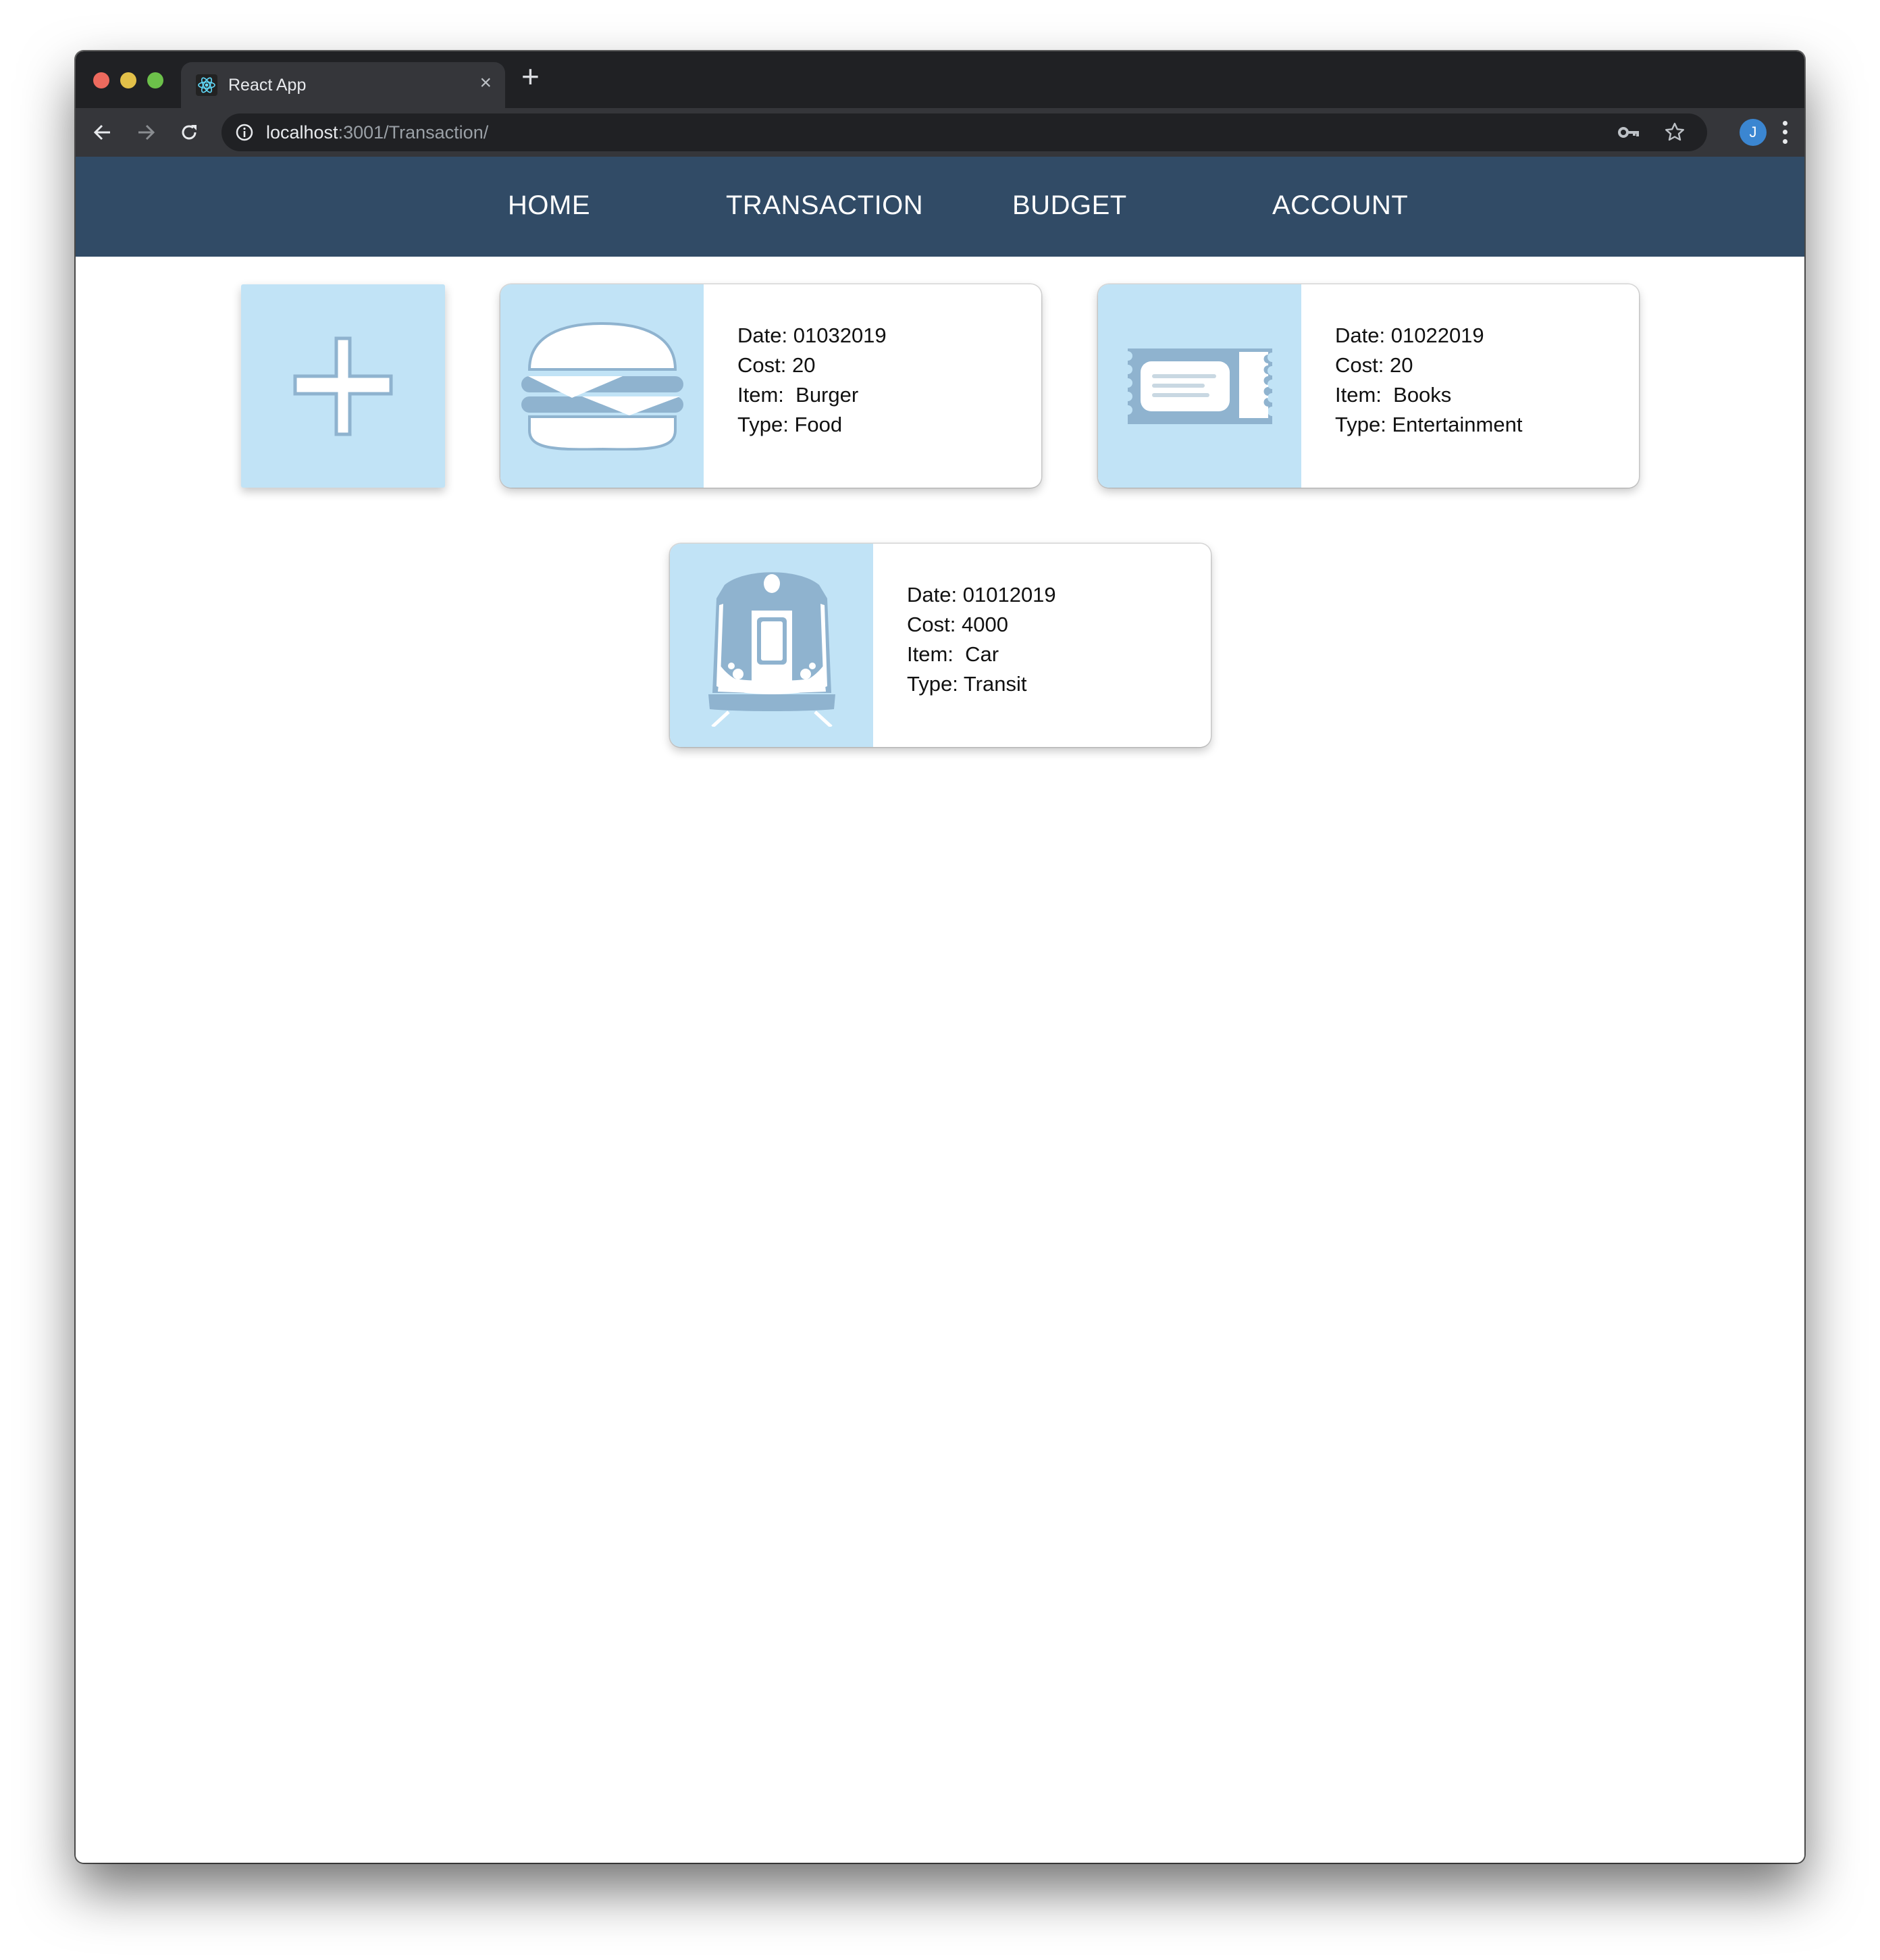  Describe the element at coordinates (957, 624) in the screenshot. I see `transaction-cost: Cost: 4000` at that location.